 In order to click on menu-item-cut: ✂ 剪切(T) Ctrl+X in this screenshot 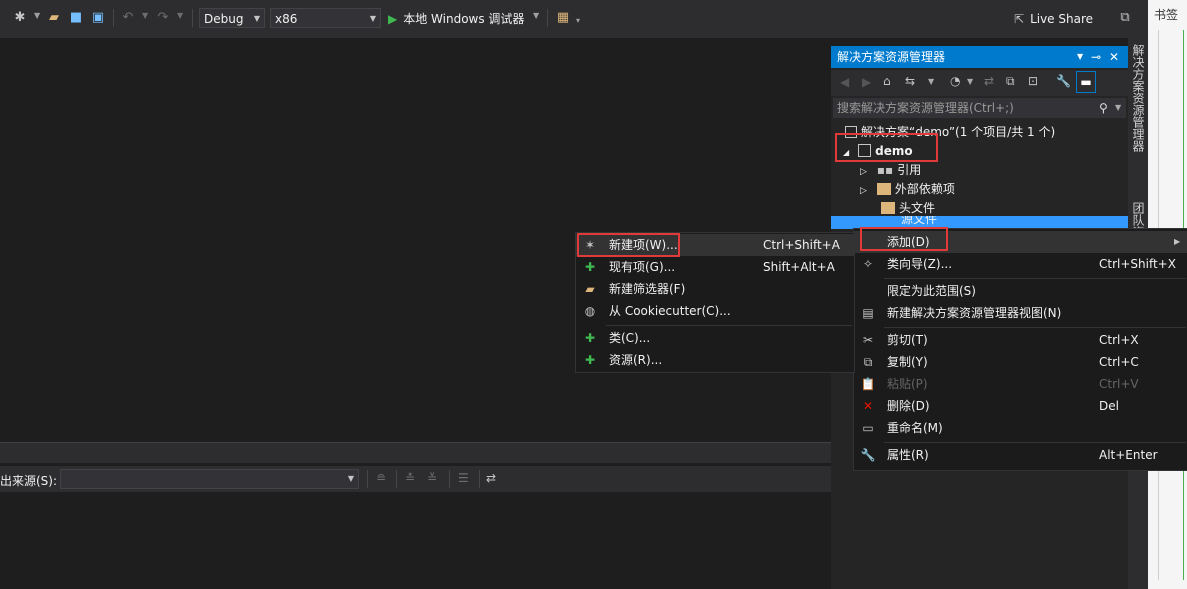, I will do `click(1020, 340)`.